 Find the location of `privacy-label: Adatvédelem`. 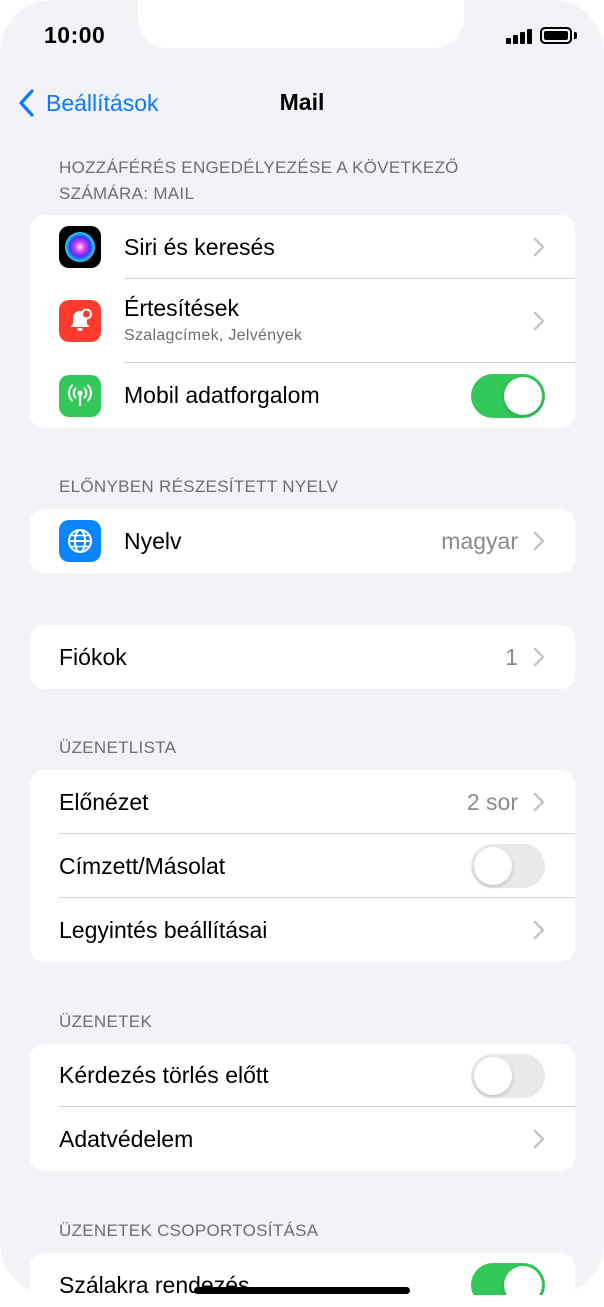

privacy-label: Adatvédelem is located at coordinates (126, 1138).